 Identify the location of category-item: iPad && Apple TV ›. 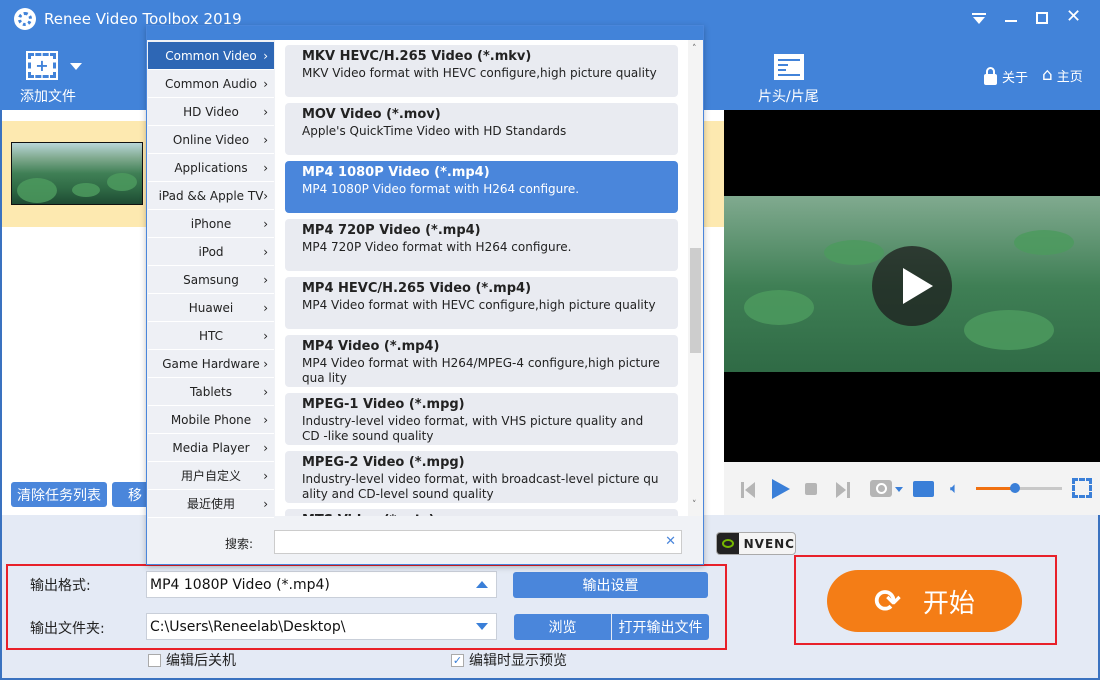
(211, 196).